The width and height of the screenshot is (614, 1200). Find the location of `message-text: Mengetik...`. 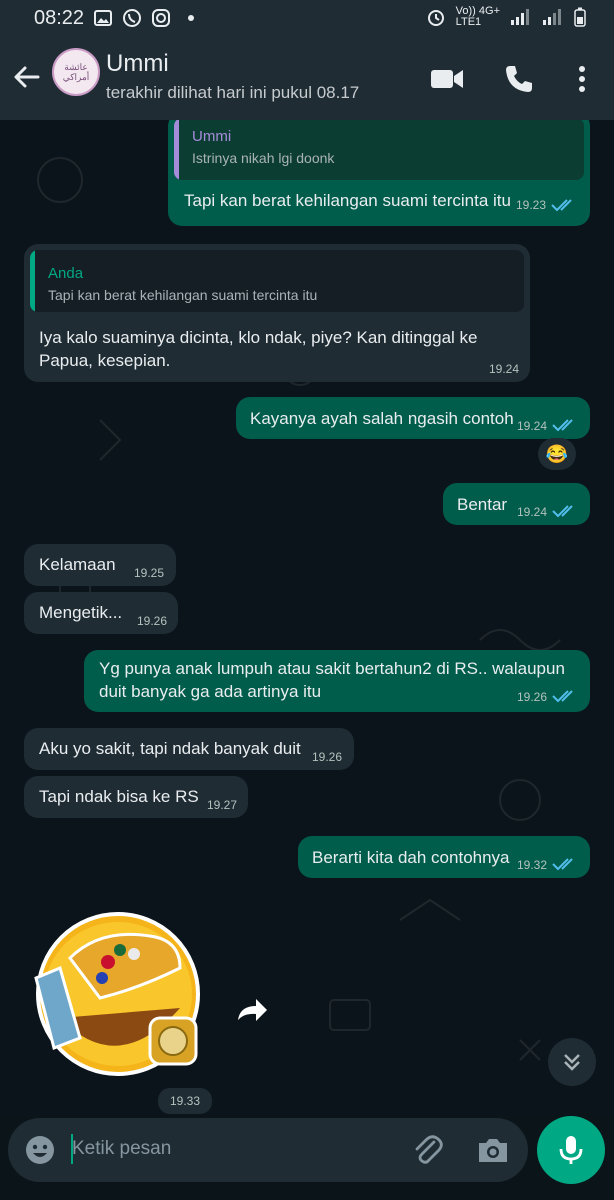

message-text: Mengetik... is located at coordinates (81, 612).